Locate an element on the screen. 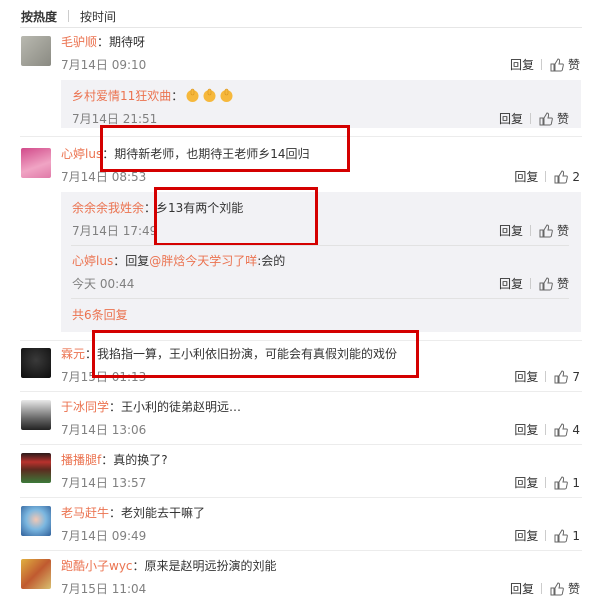  comment-actions: 回复 4 is located at coordinates (547, 429).